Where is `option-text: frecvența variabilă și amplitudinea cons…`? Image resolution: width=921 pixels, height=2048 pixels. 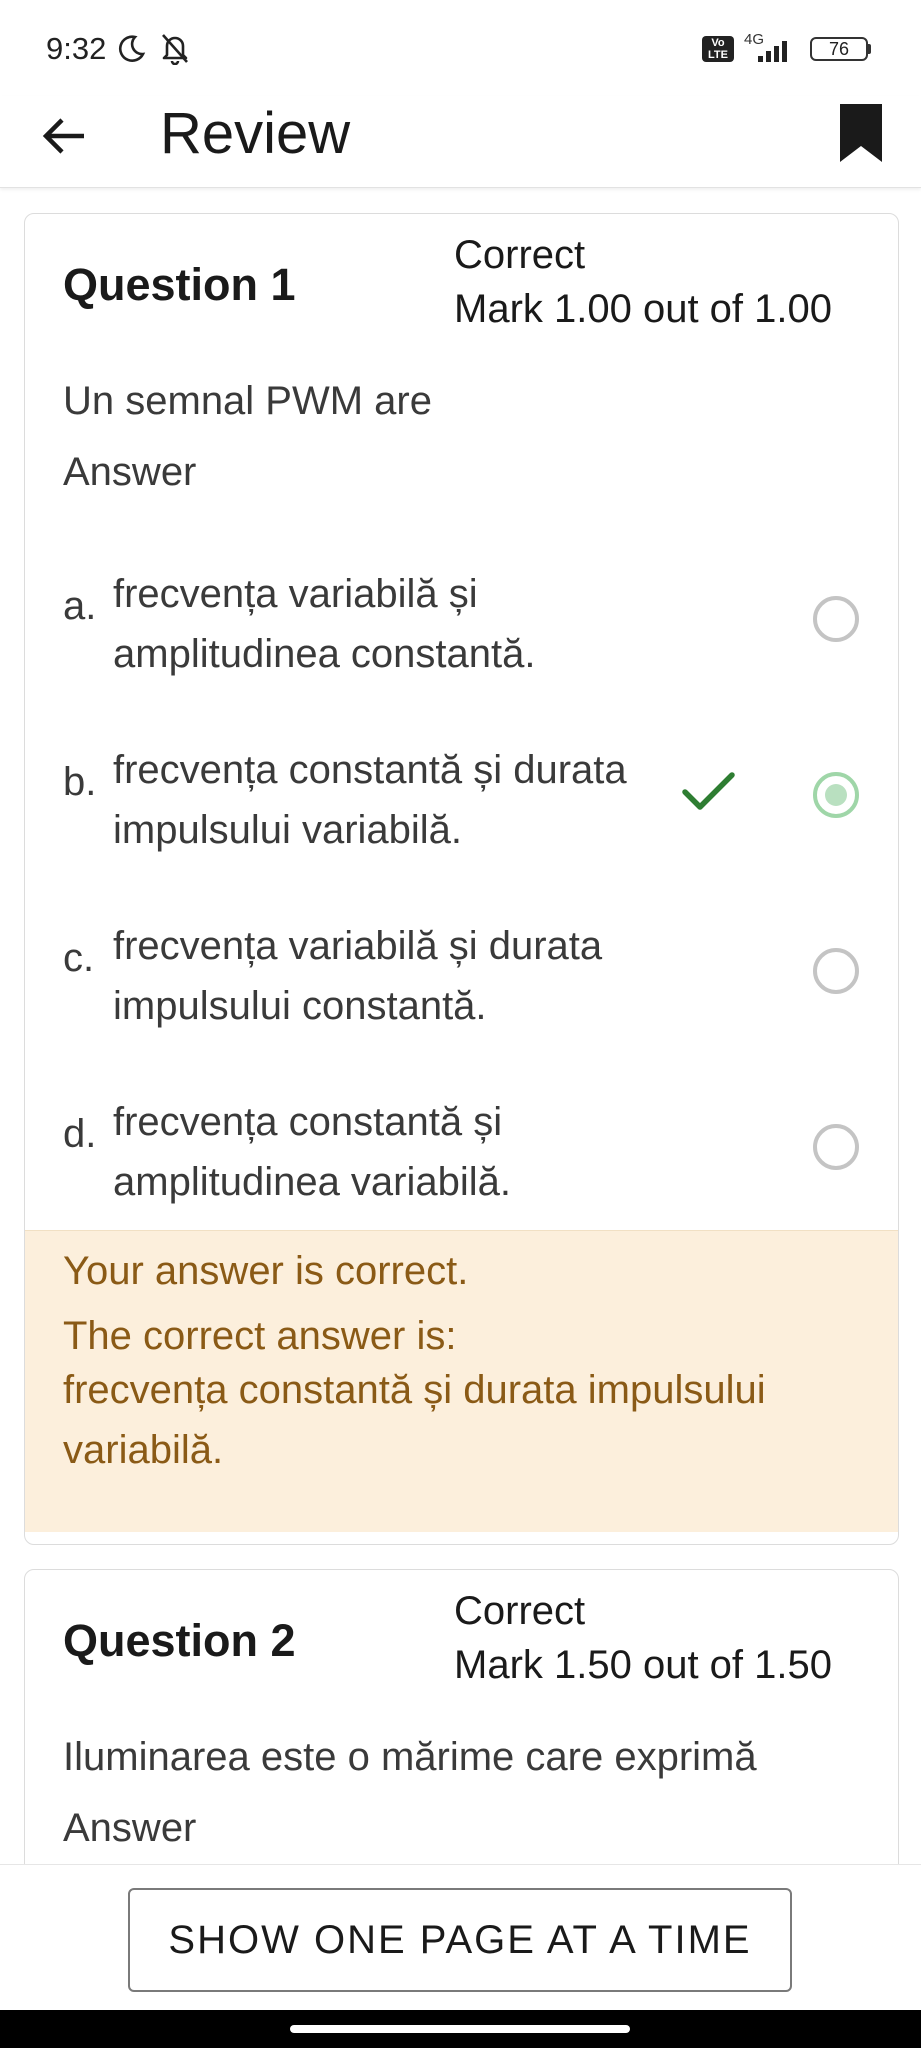 option-text: frecvența variabilă și amplitudinea cons… is located at coordinates (324, 624).